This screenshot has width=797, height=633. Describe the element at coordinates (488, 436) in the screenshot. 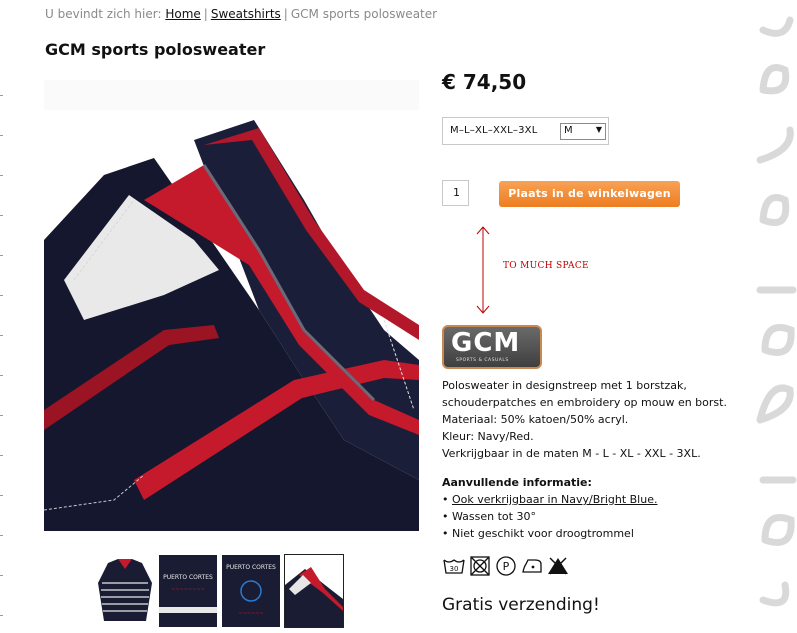

I see `description-line: Kleur: Navy/Red.` at that location.